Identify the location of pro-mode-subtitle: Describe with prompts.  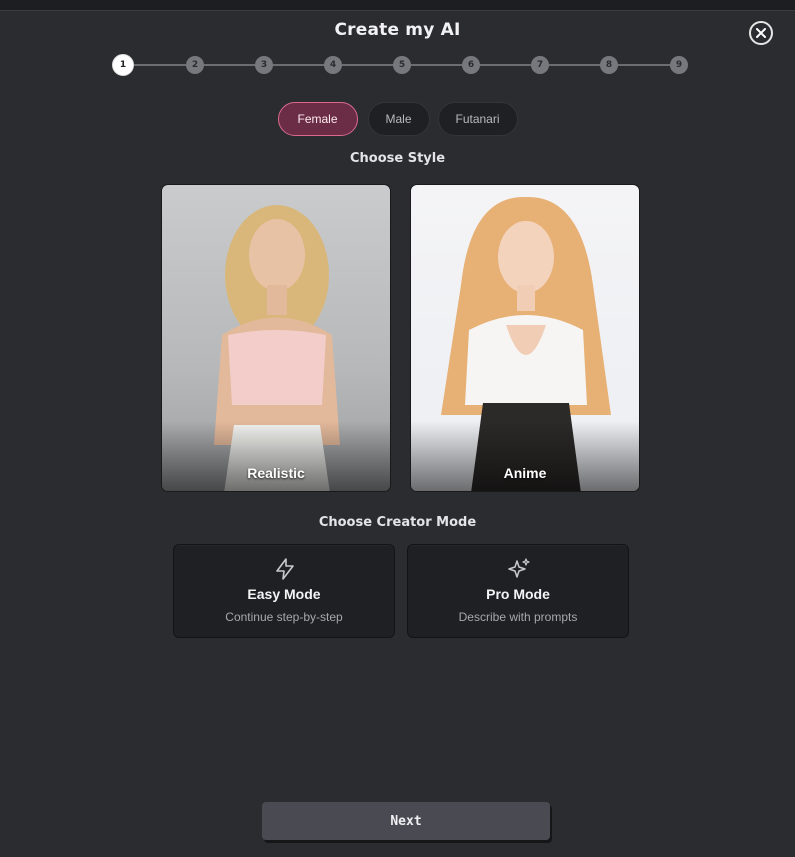
(518, 617).